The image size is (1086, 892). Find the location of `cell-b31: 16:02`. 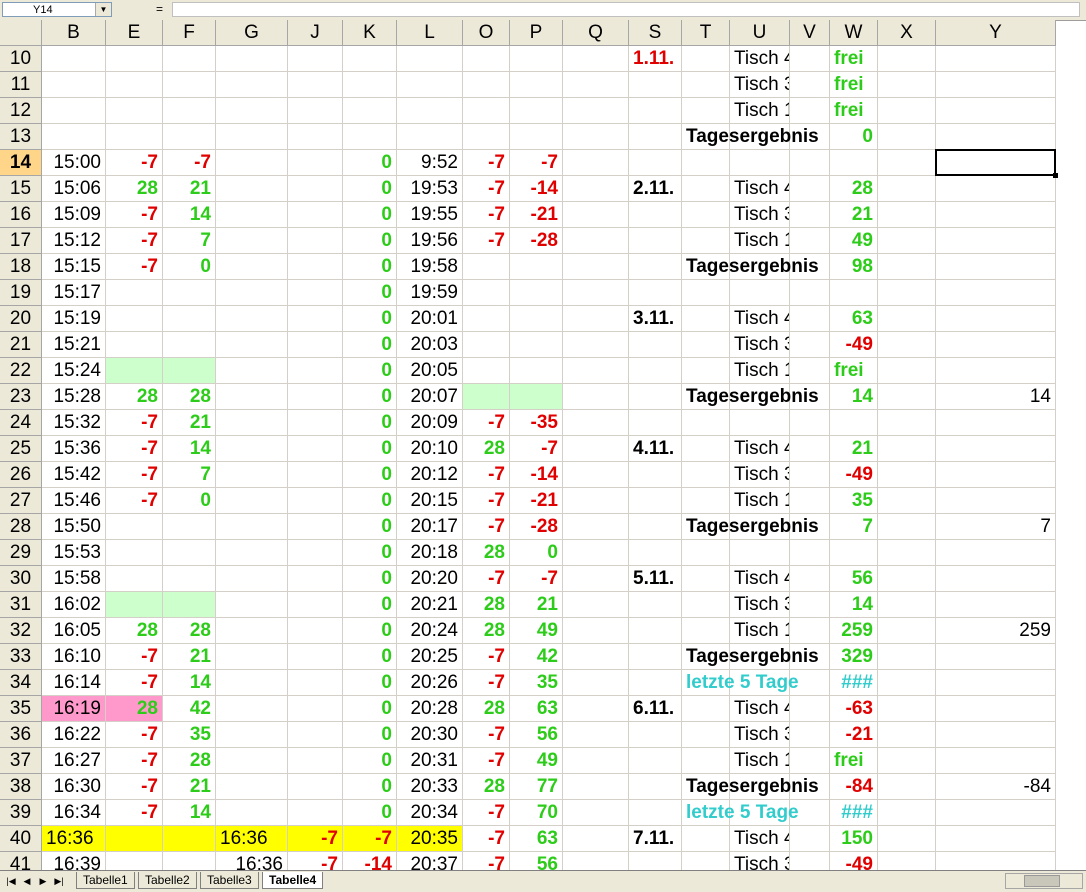

cell-b31: 16:02 is located at coordinates (74, 605).